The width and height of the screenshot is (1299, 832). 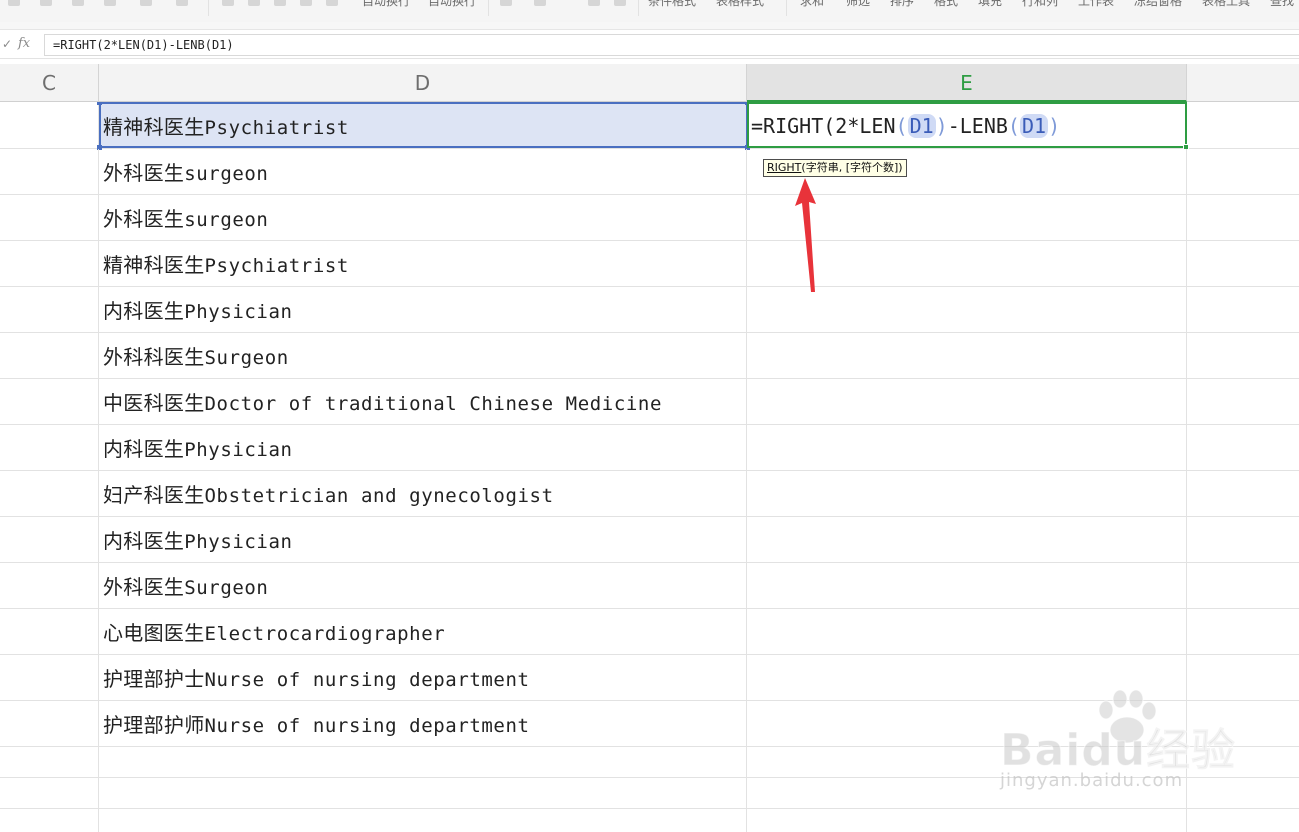 I want to click on percent-icon, so click(x=540, y=3).